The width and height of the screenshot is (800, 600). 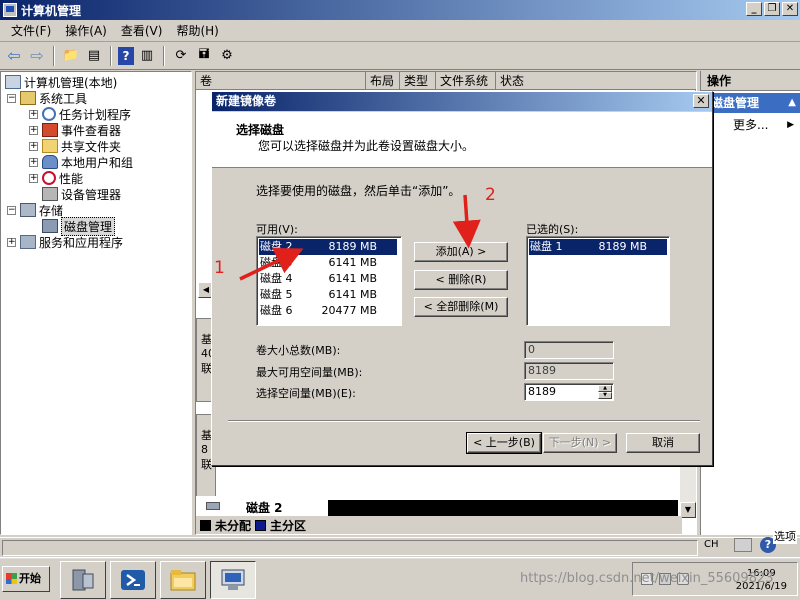 What do you see at coordinates (83, 580) in the screenshot?
I see `taskbar-server-manager` at bounding box center [83, 580].